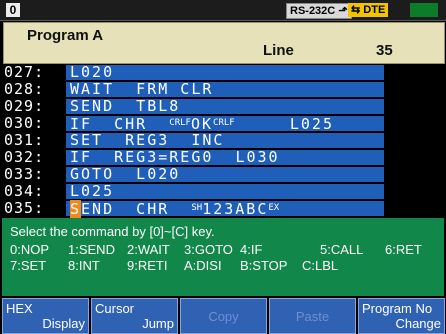  I want to click on command-text: GOTO L020, so click(125, 174).